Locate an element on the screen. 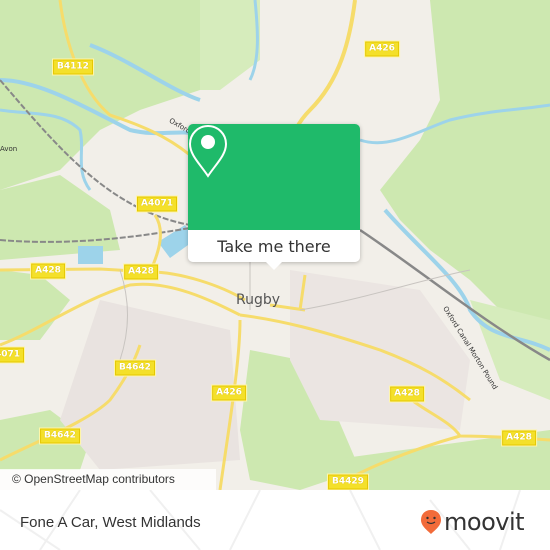  popup-header is located at coordinates (274, 177).